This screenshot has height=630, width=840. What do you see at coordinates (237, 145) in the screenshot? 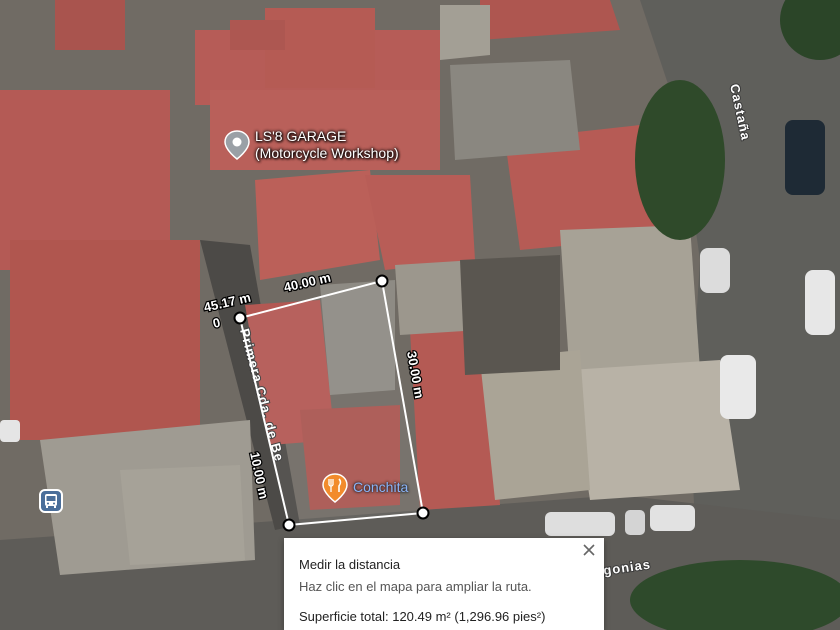
I see `location-pin-icon` at bounding box center [237, 145].